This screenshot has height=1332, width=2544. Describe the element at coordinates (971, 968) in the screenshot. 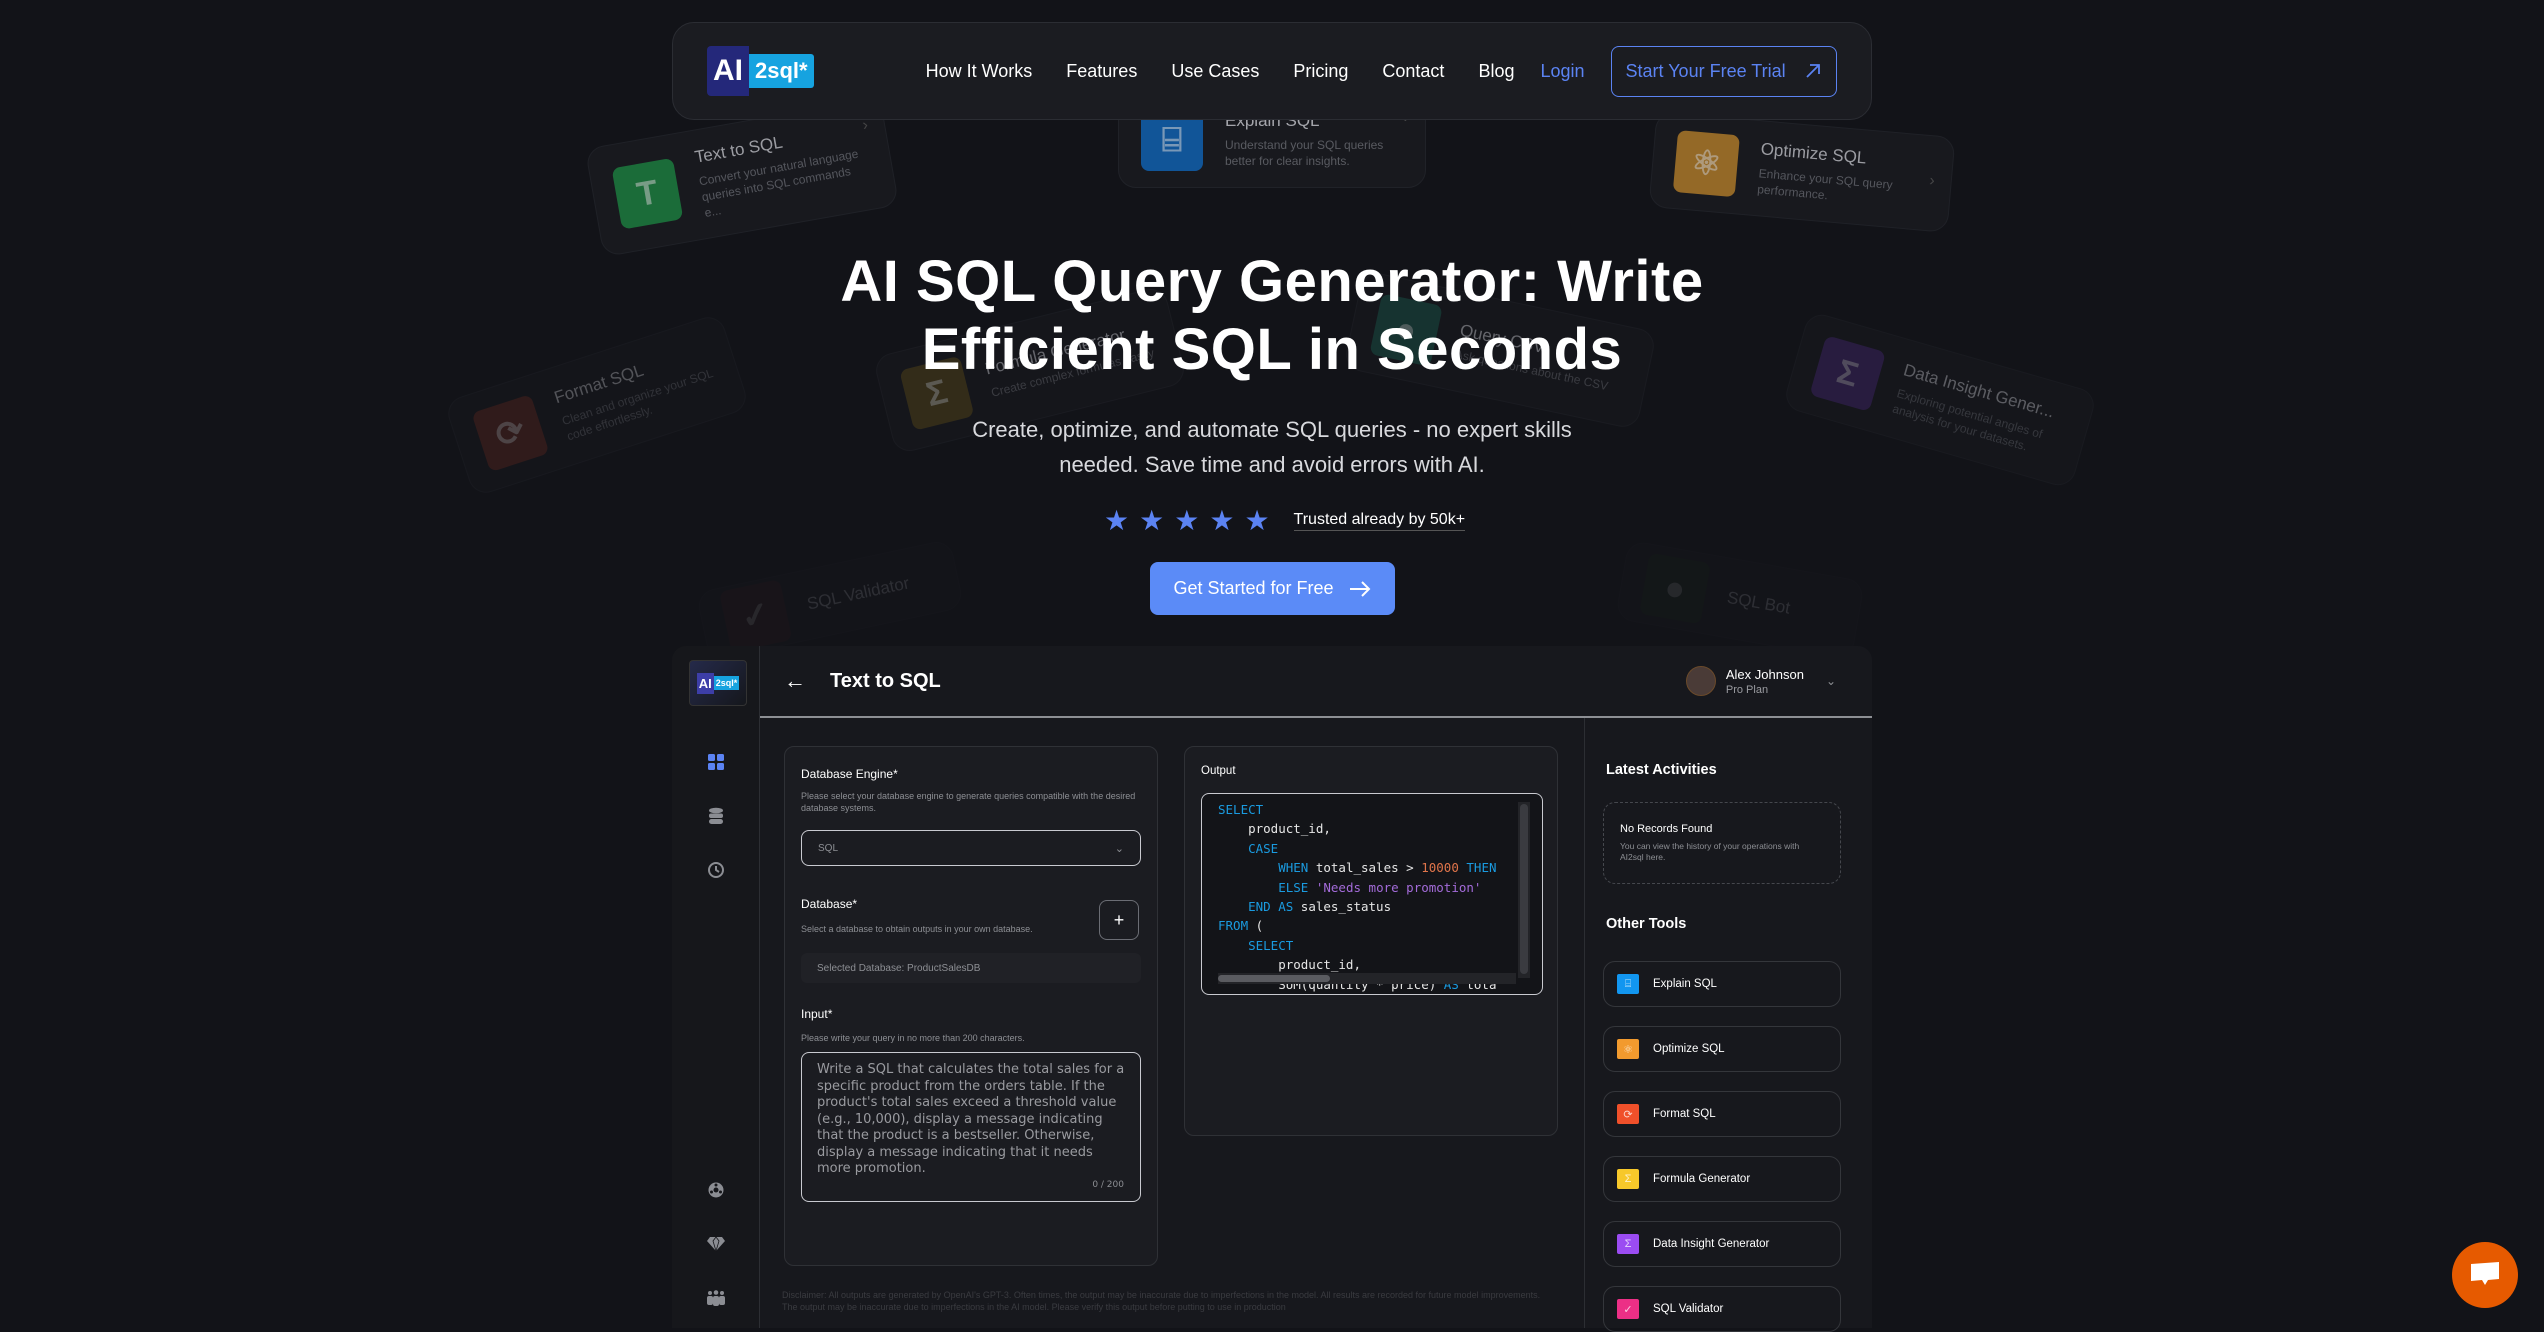

I see `database-select: Selected Database: ProductSalesDB` at that location.